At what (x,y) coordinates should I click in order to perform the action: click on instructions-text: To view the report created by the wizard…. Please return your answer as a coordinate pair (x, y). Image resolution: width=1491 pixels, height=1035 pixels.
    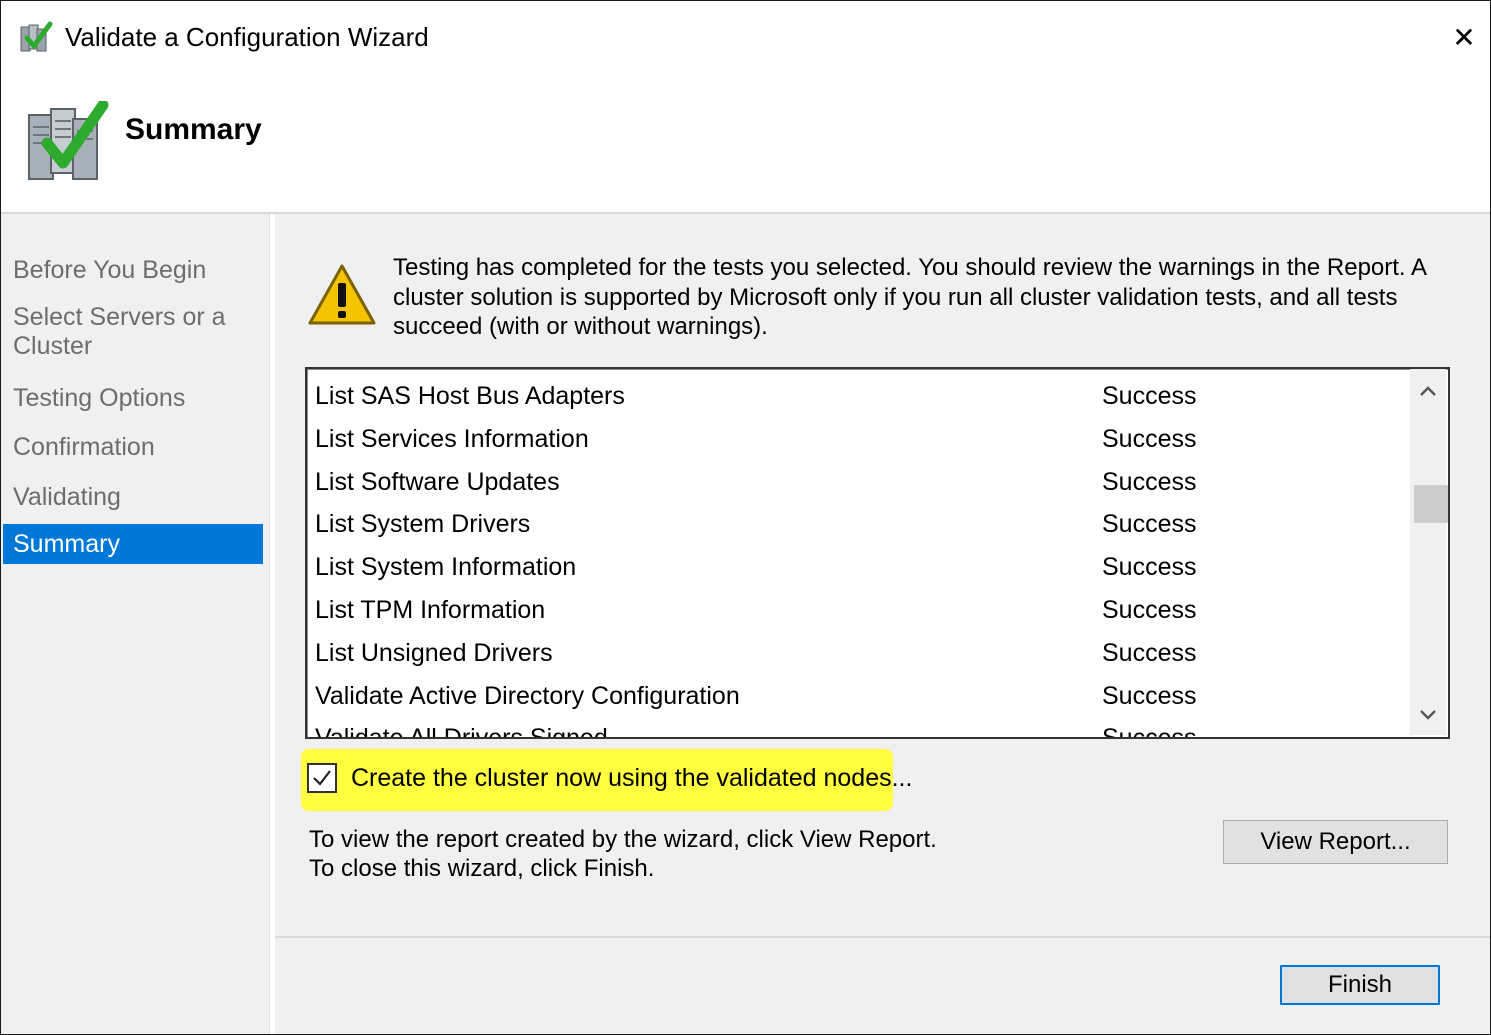
    Looking at the image, I should click on (623, 854).